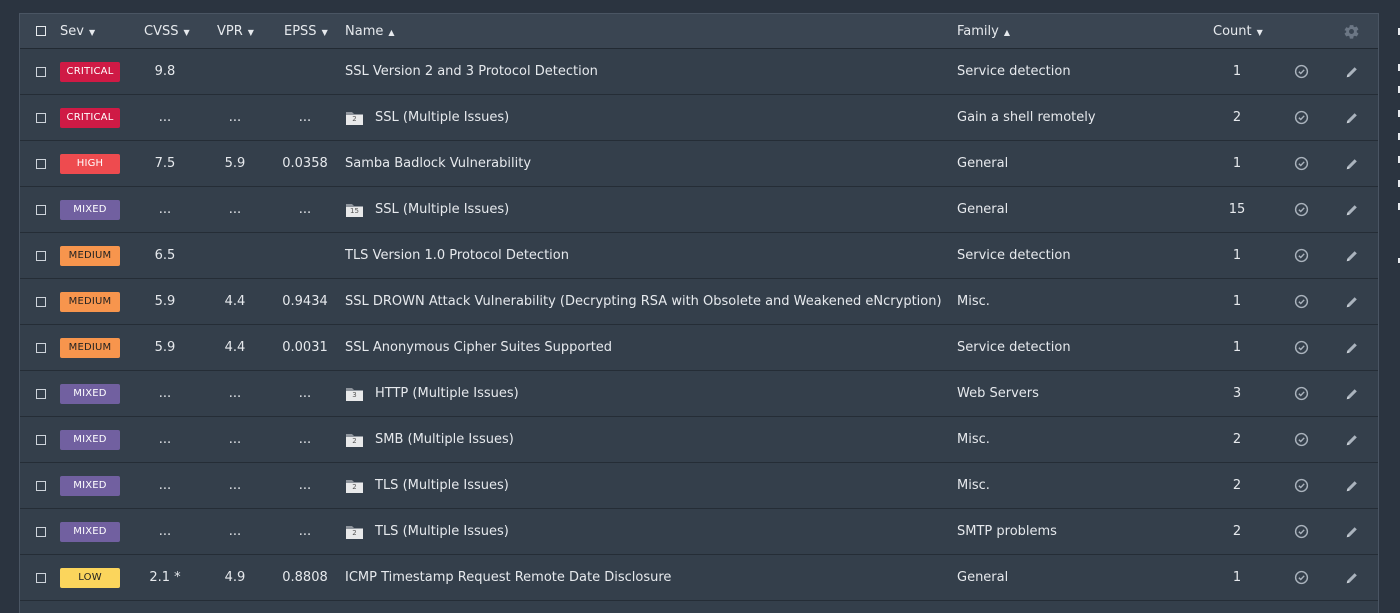  I want to click on vpr-cell, so click(235, 255).